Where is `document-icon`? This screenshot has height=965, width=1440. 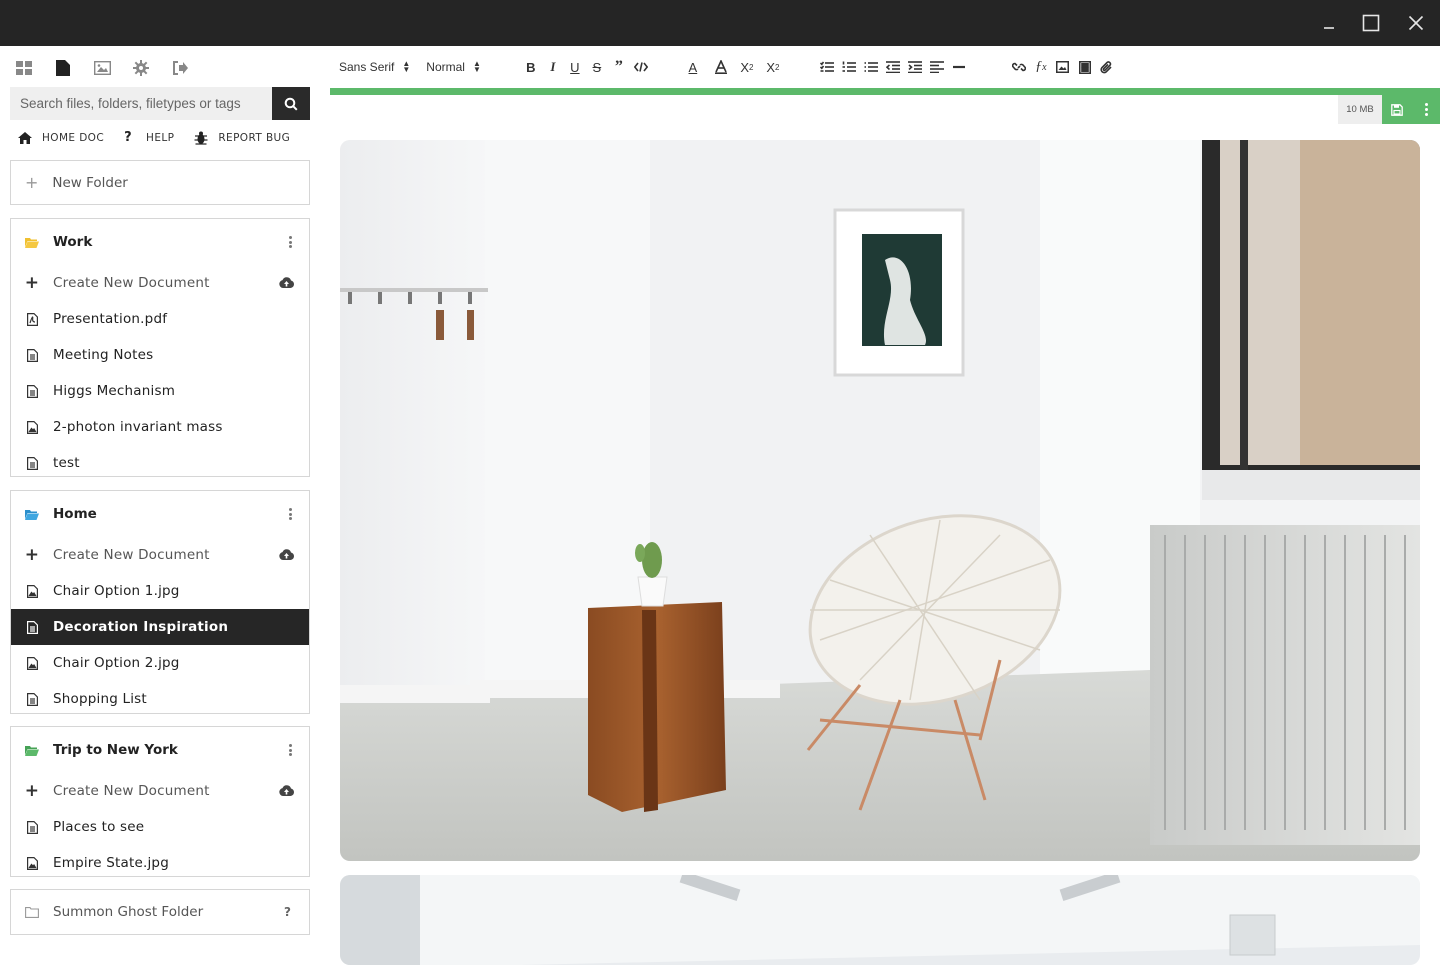
document-icon is located at coordinates (63, 68).